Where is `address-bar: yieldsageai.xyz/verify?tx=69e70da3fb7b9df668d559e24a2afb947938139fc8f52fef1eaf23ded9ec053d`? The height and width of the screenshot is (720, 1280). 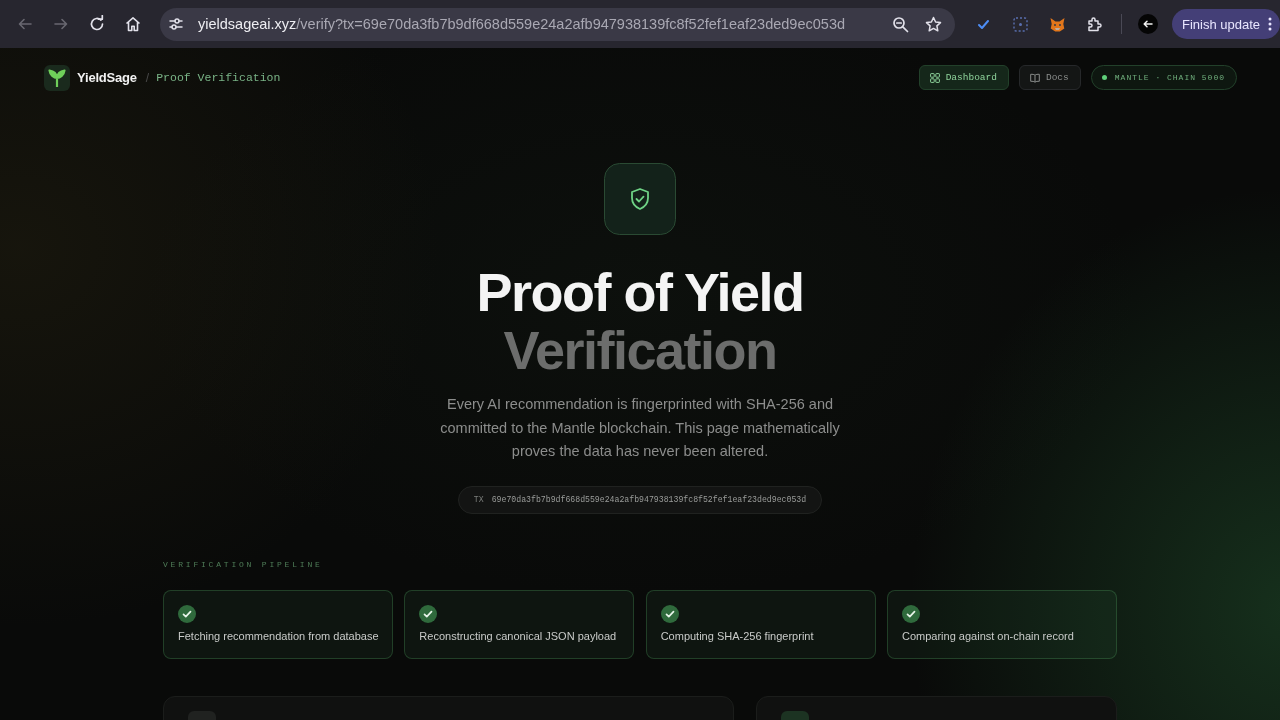 address-bar: yieldsageai.xyz/verify?tx=69e70da3fb7b9df668d559e24a2afb947938139fc8f52fef1eaf23ded9ec053d is located at coordinates (557, 24).